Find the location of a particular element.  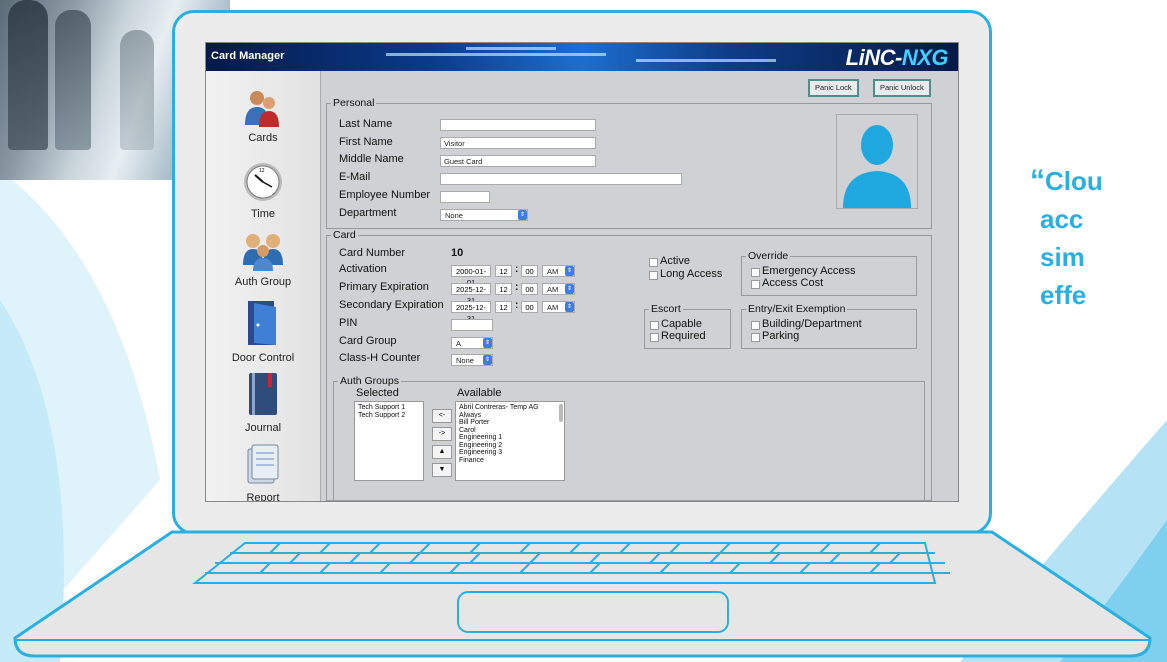

marketing-quote: “Clou acc sim effe is located at coordinates (1066, 238).